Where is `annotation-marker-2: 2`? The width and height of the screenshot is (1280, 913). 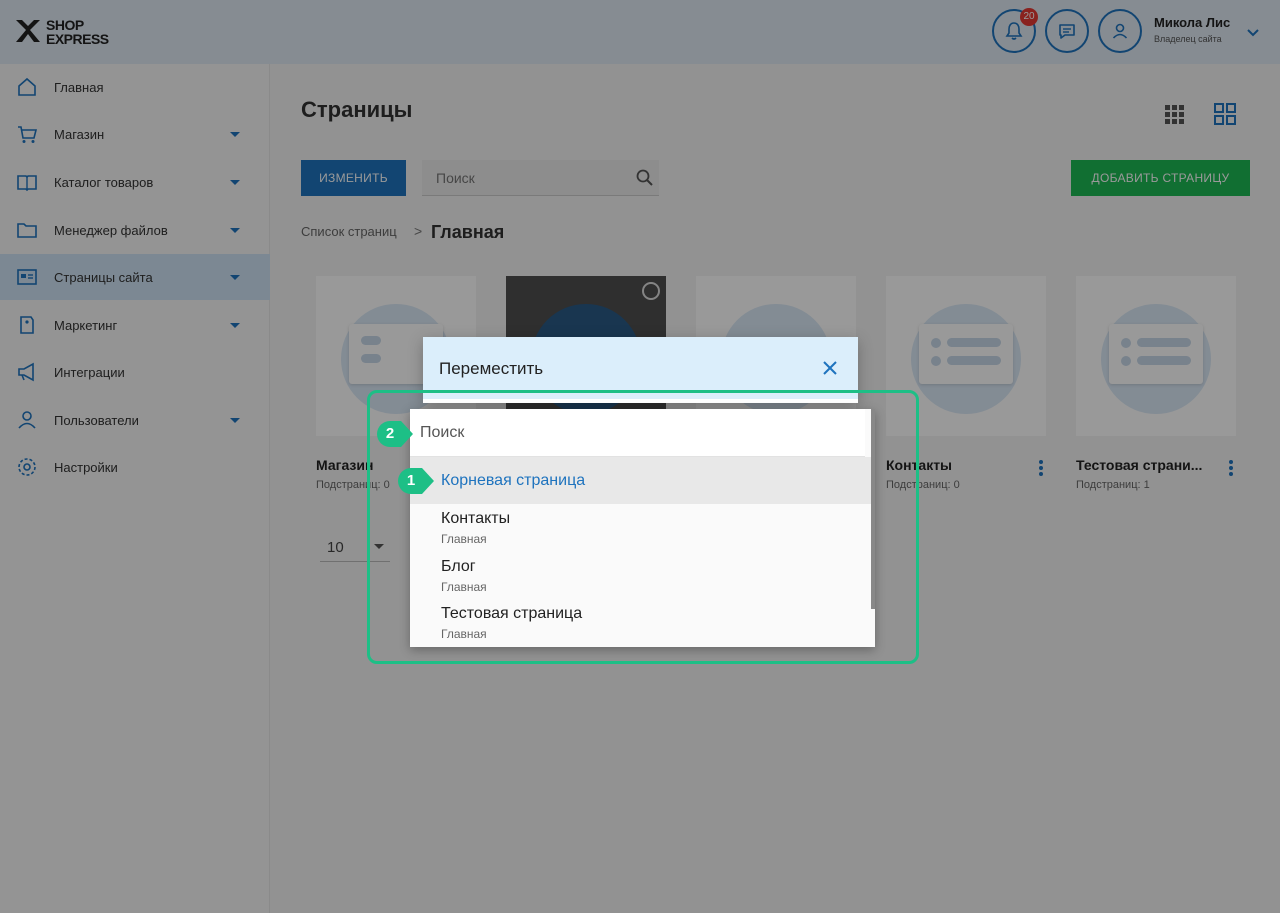
annotation-marker-2: 2 is located at coordinates (395, 434).